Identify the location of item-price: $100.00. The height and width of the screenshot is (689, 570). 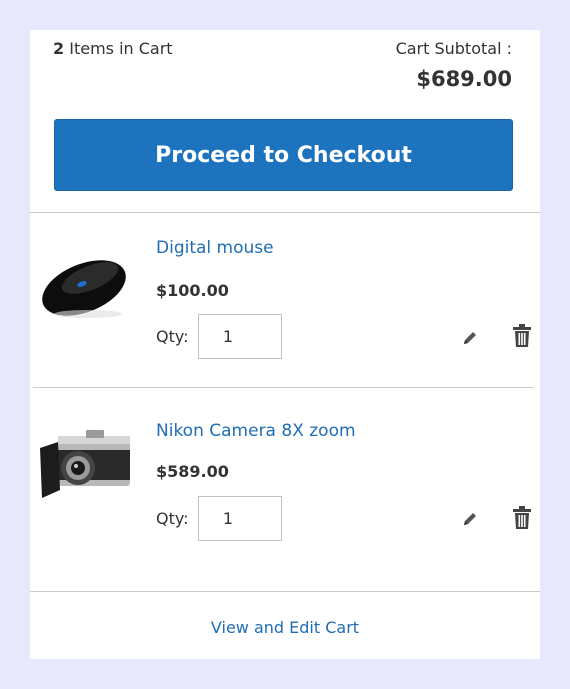
(192, 290).